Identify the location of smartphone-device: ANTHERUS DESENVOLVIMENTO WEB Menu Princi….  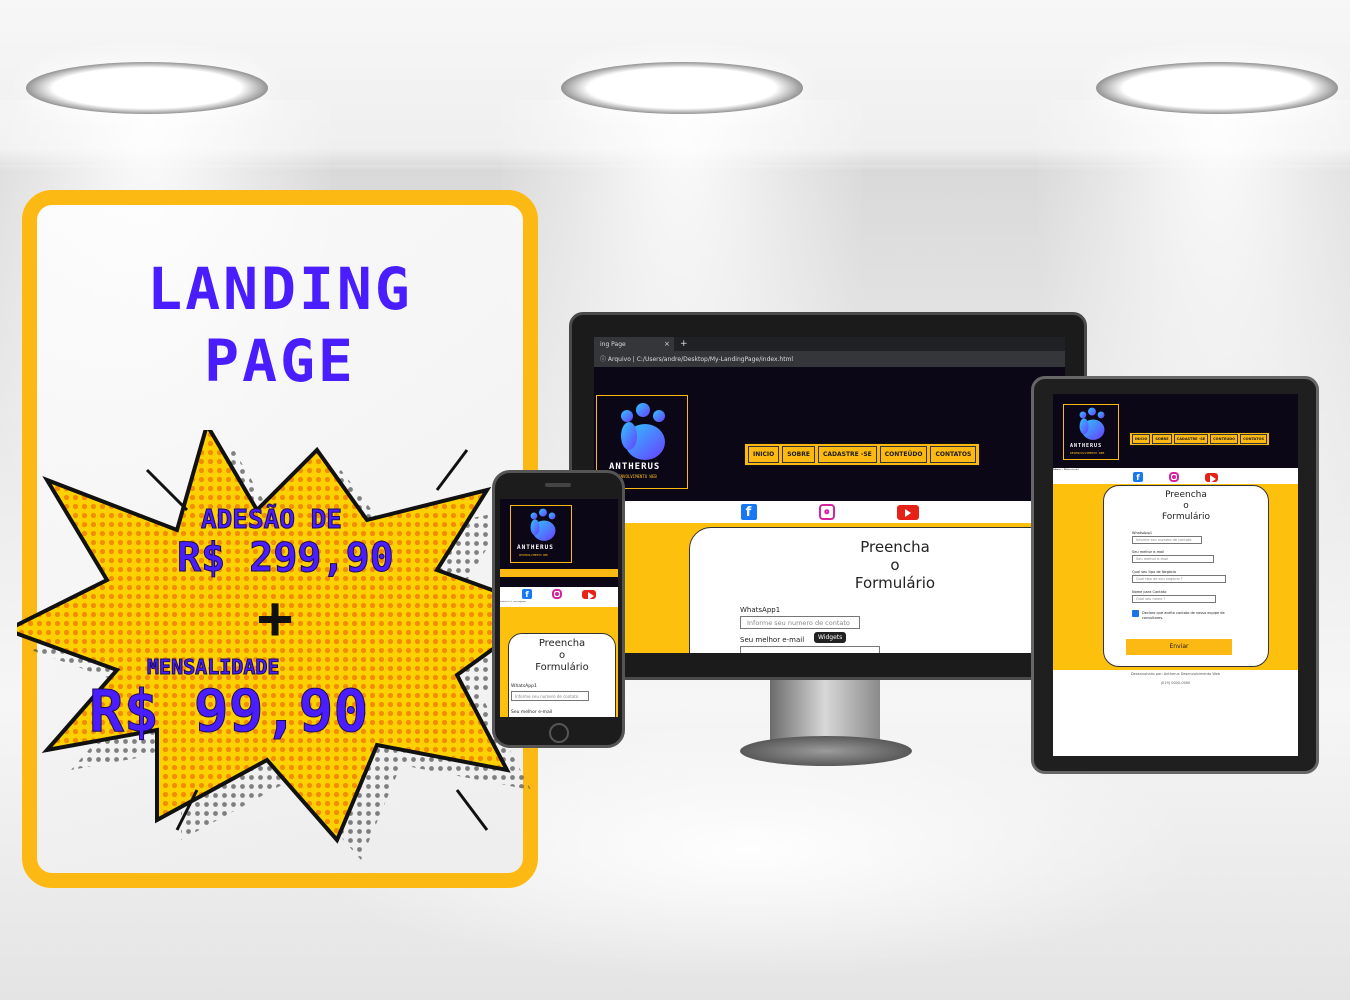
(558, 609).